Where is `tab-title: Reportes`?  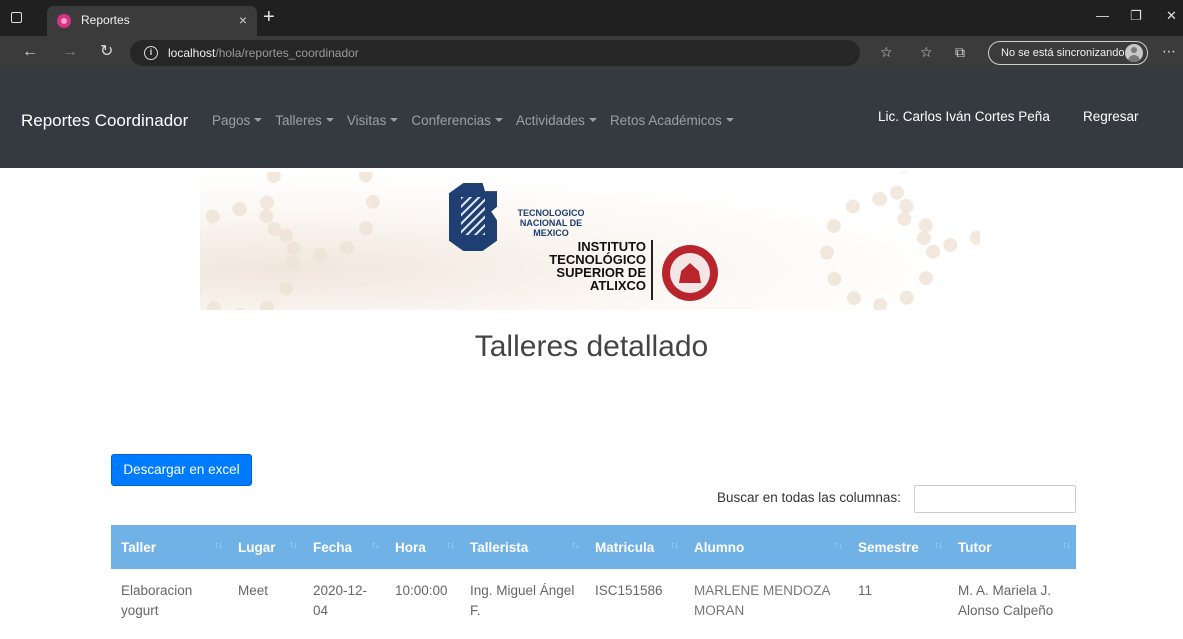
tab-title: Reportes is located at coordinates (105, 20).